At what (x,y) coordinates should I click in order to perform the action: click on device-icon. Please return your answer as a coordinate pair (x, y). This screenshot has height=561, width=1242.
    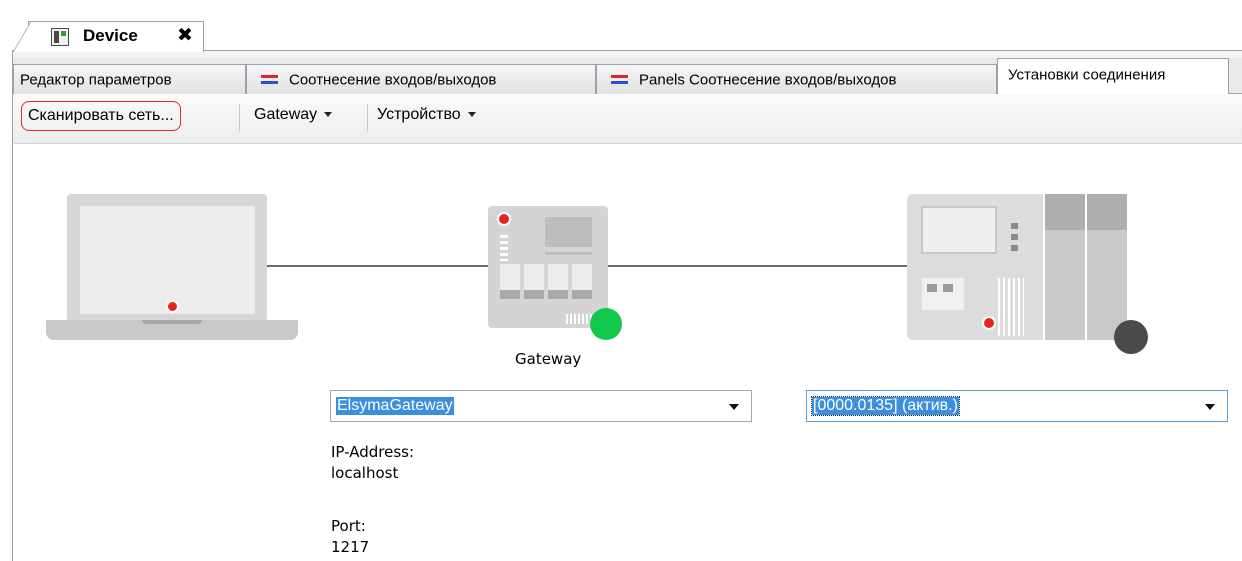
    Looking at the image, I should click on (60, 37).